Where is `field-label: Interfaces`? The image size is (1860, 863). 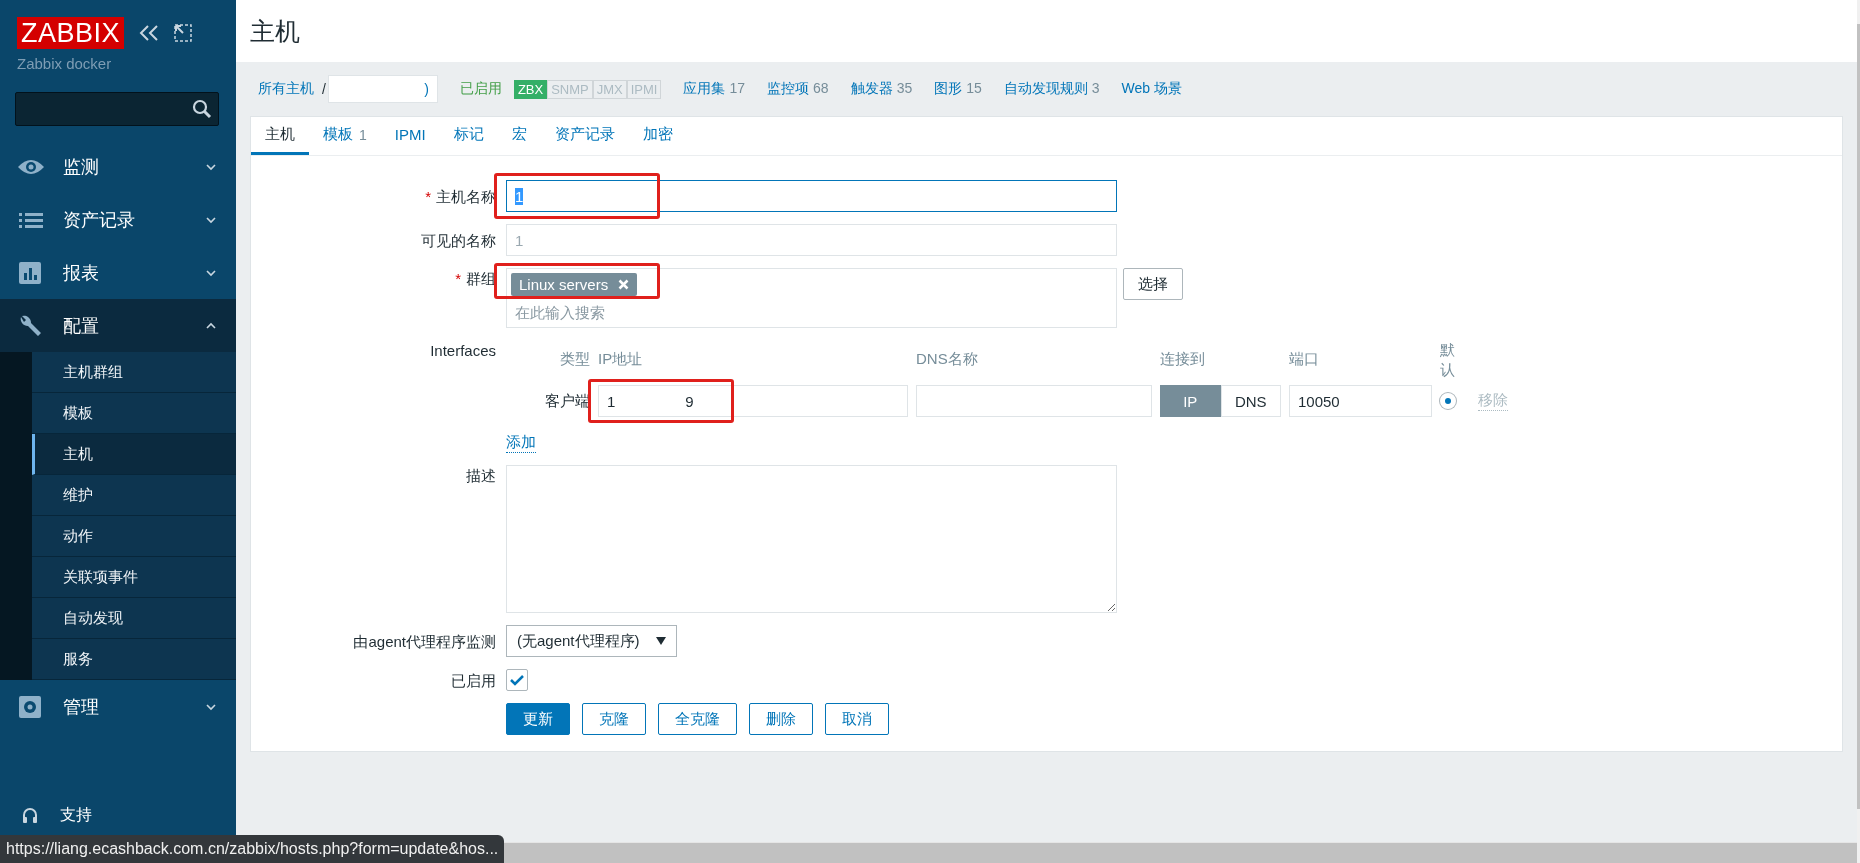 field-label: Interfaces is located at coordinates (463, 350).